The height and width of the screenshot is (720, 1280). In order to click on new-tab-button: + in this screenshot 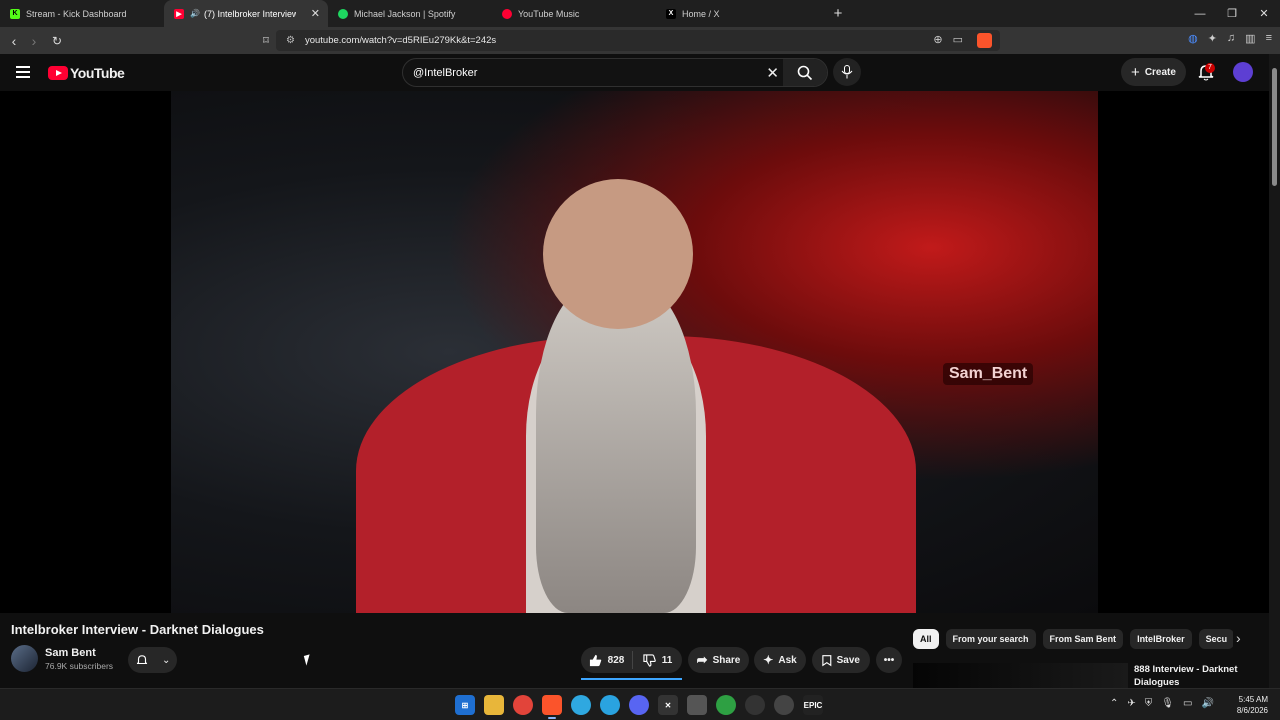, I will do `click(838, 13)`.